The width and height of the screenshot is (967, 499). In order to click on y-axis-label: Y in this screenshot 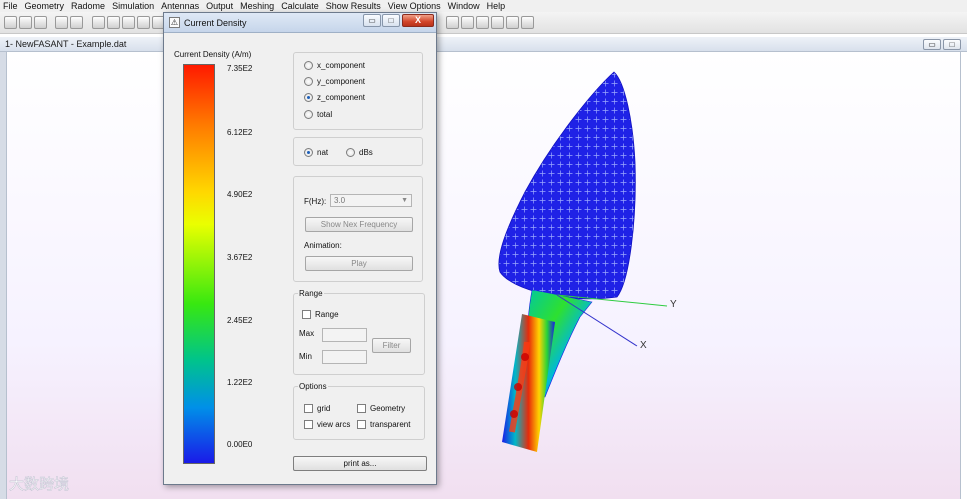, I will do `click(673, 304)`.